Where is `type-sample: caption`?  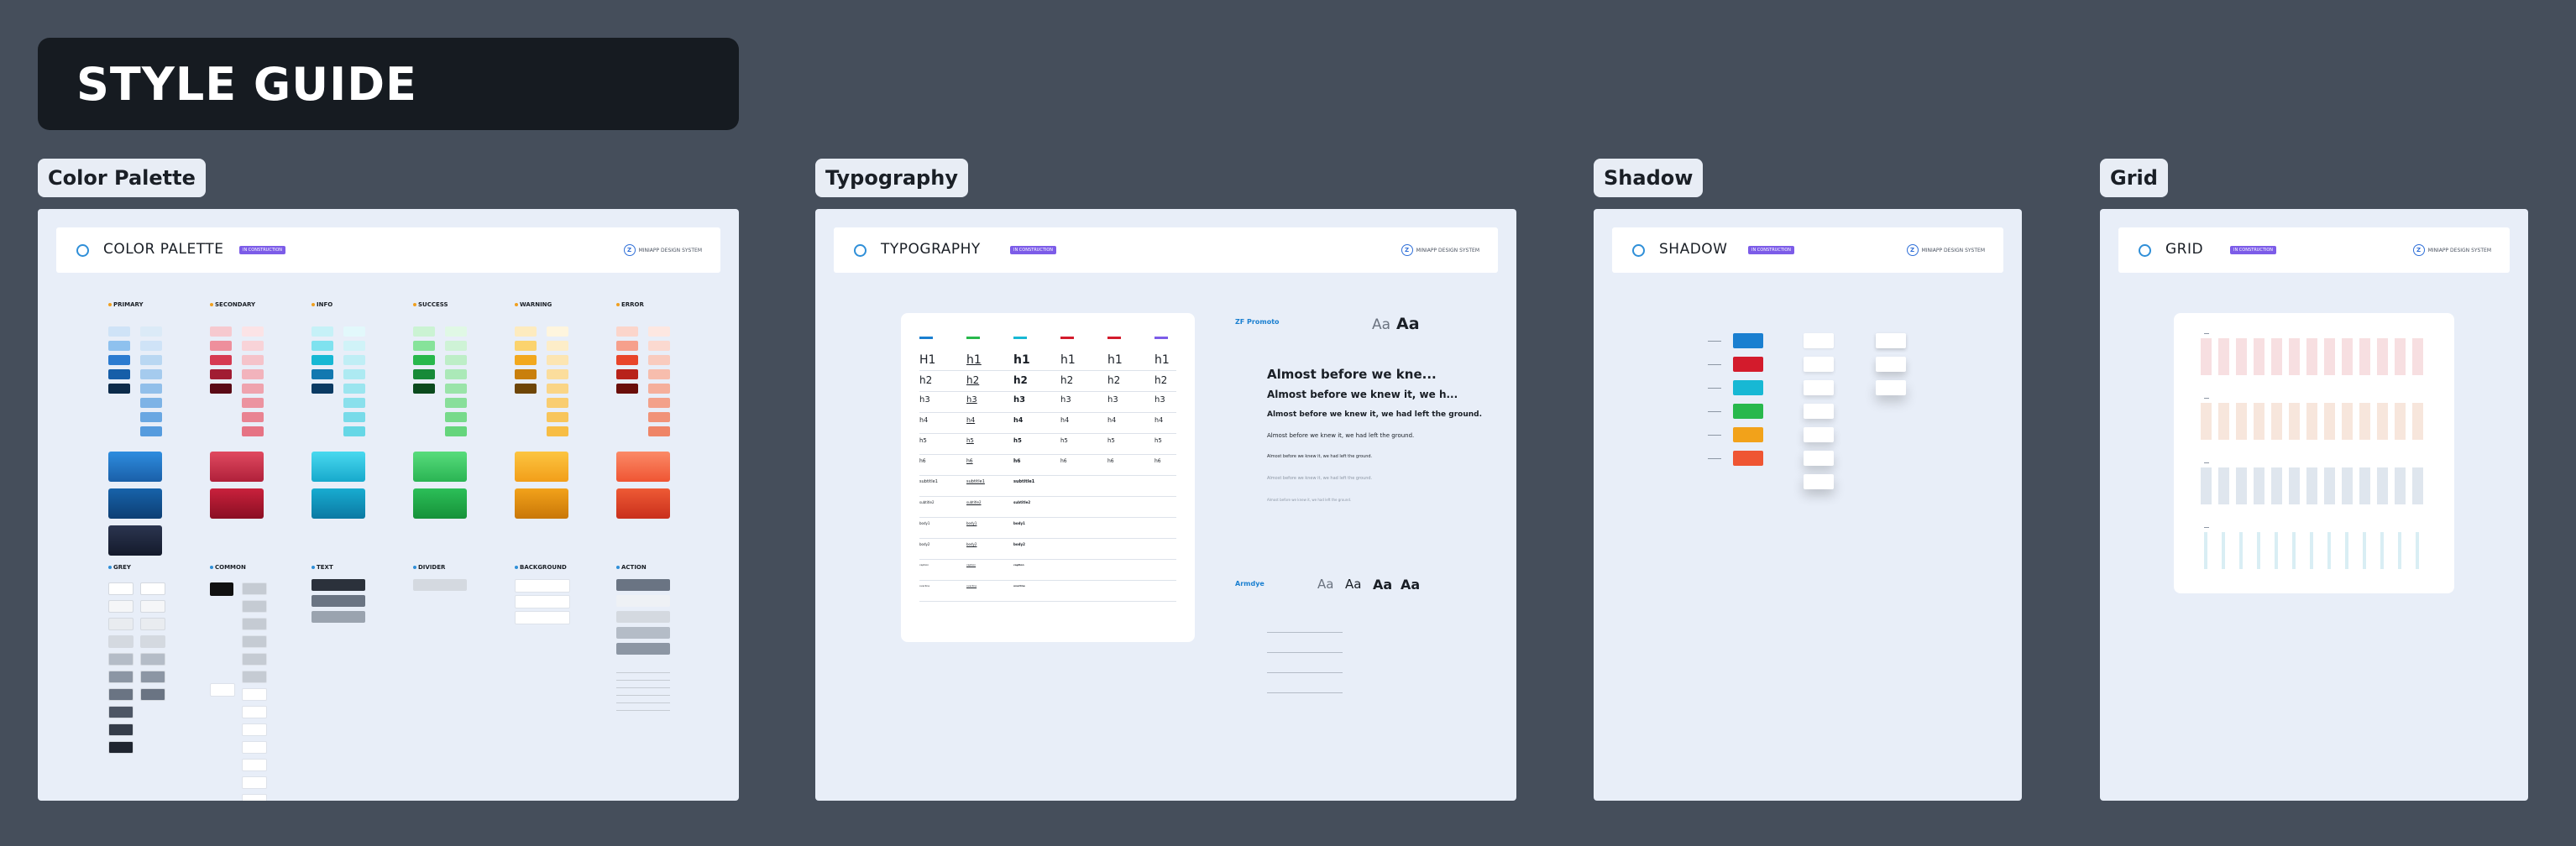 type-sample: caption is located at coordinates (924, 565).